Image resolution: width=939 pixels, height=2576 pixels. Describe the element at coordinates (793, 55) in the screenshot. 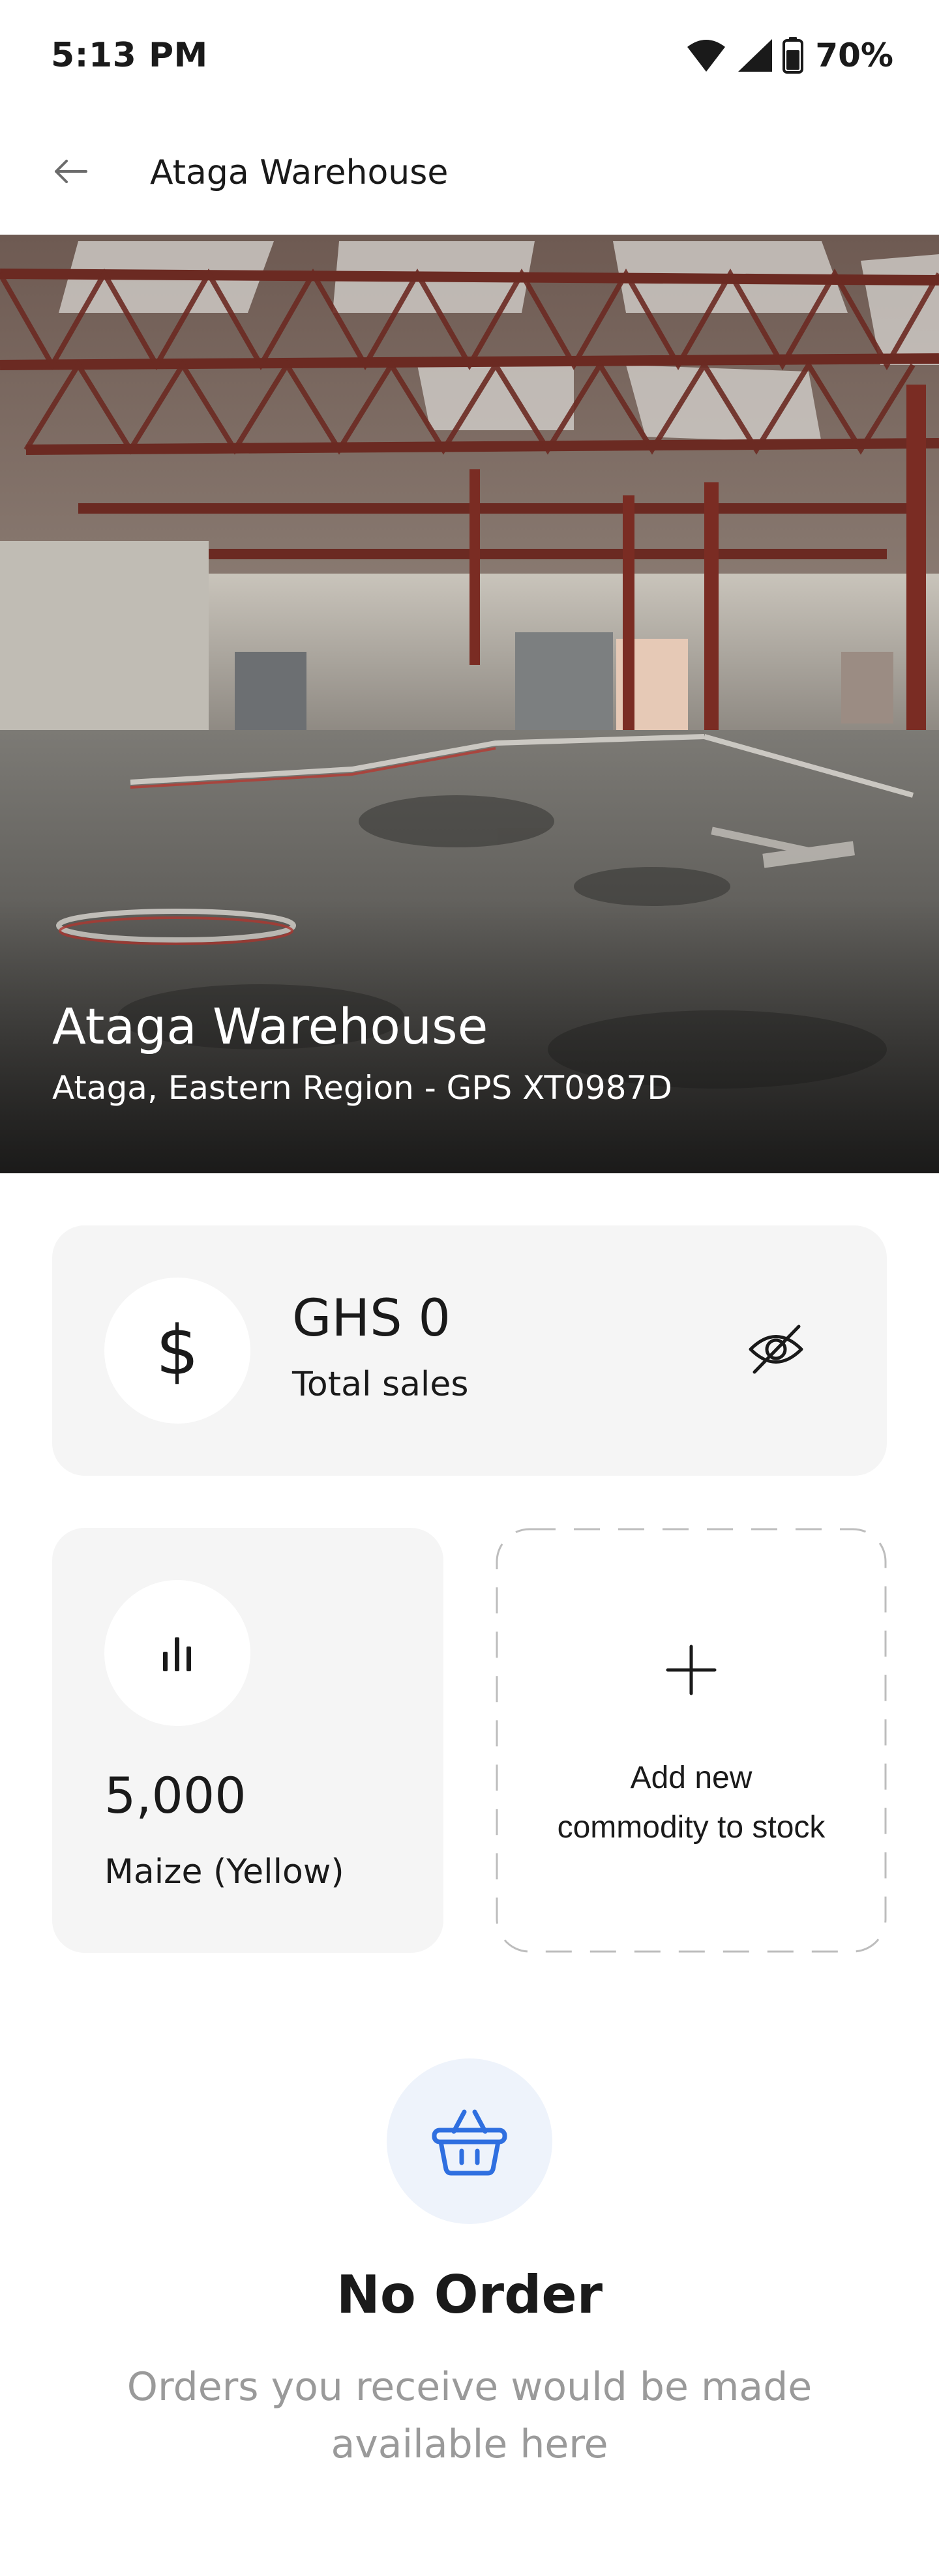

I see `battery-icon` at that location.